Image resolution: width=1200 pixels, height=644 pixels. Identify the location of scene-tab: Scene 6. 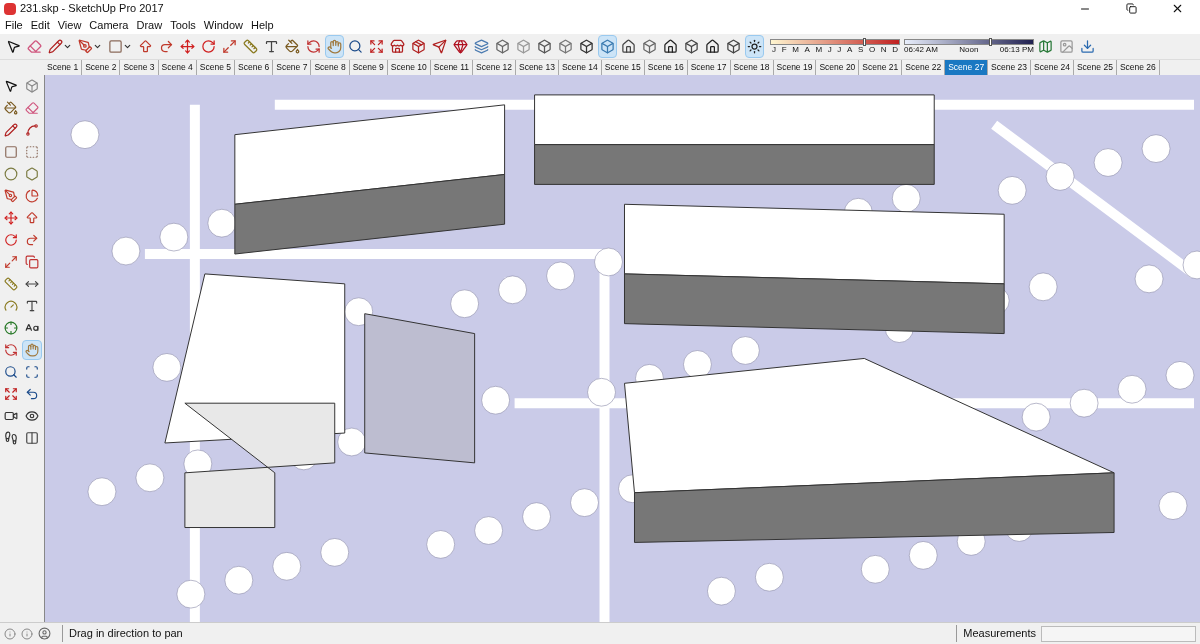
(254, 67).